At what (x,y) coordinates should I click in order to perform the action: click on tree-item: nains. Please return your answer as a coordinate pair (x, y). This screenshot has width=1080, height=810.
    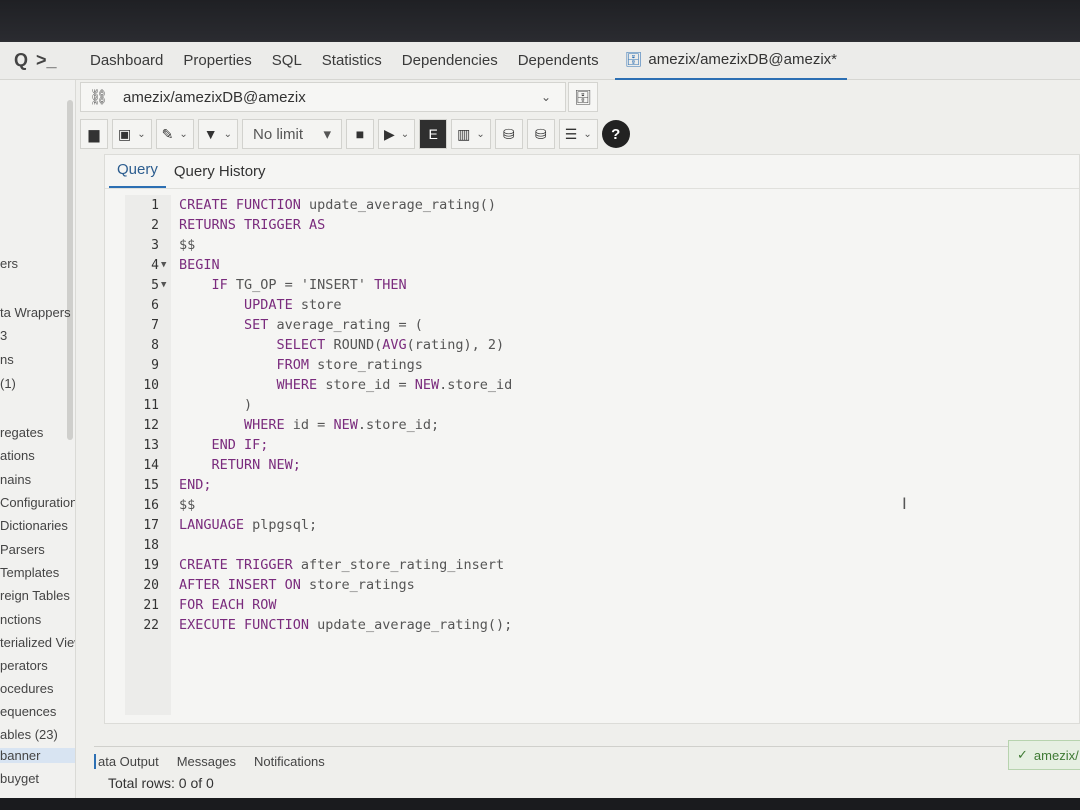
    Looking at the image, I should click on (37, 479).